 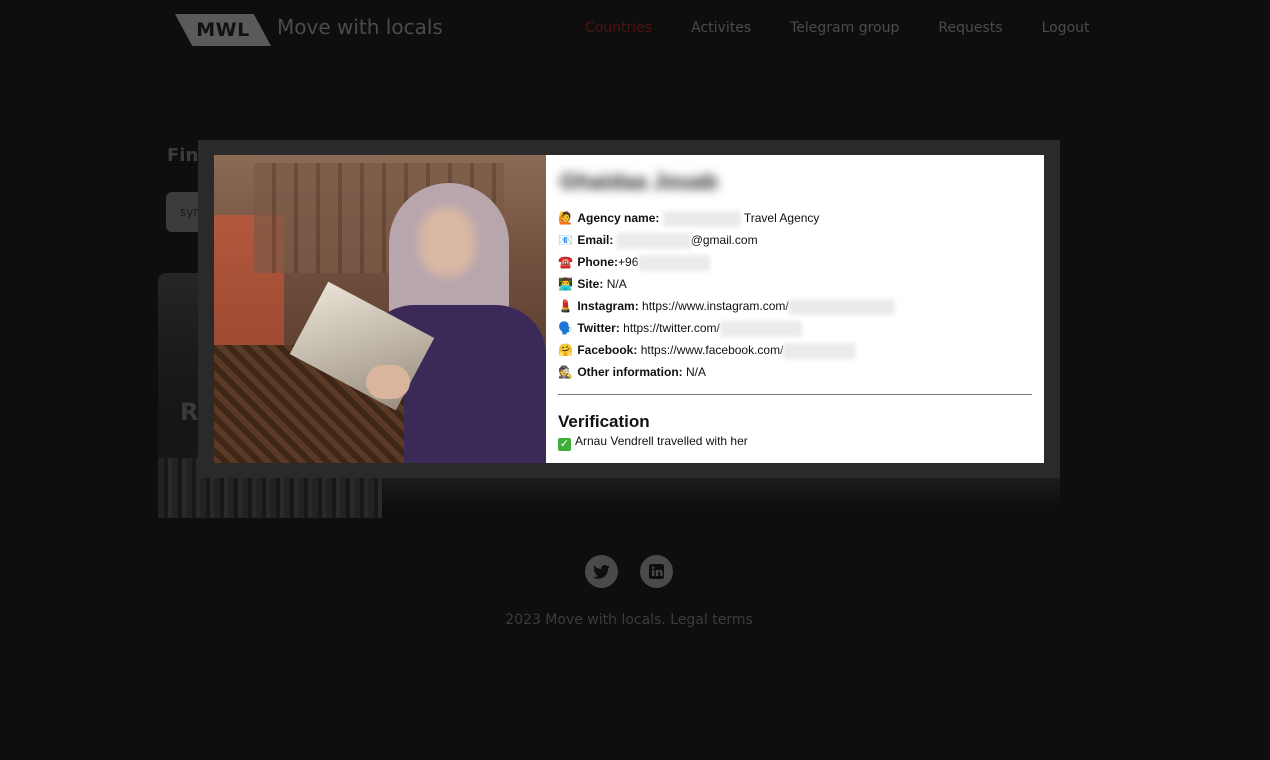 I want to click on email-value: @gmail.com, so click(x=724, y=240).